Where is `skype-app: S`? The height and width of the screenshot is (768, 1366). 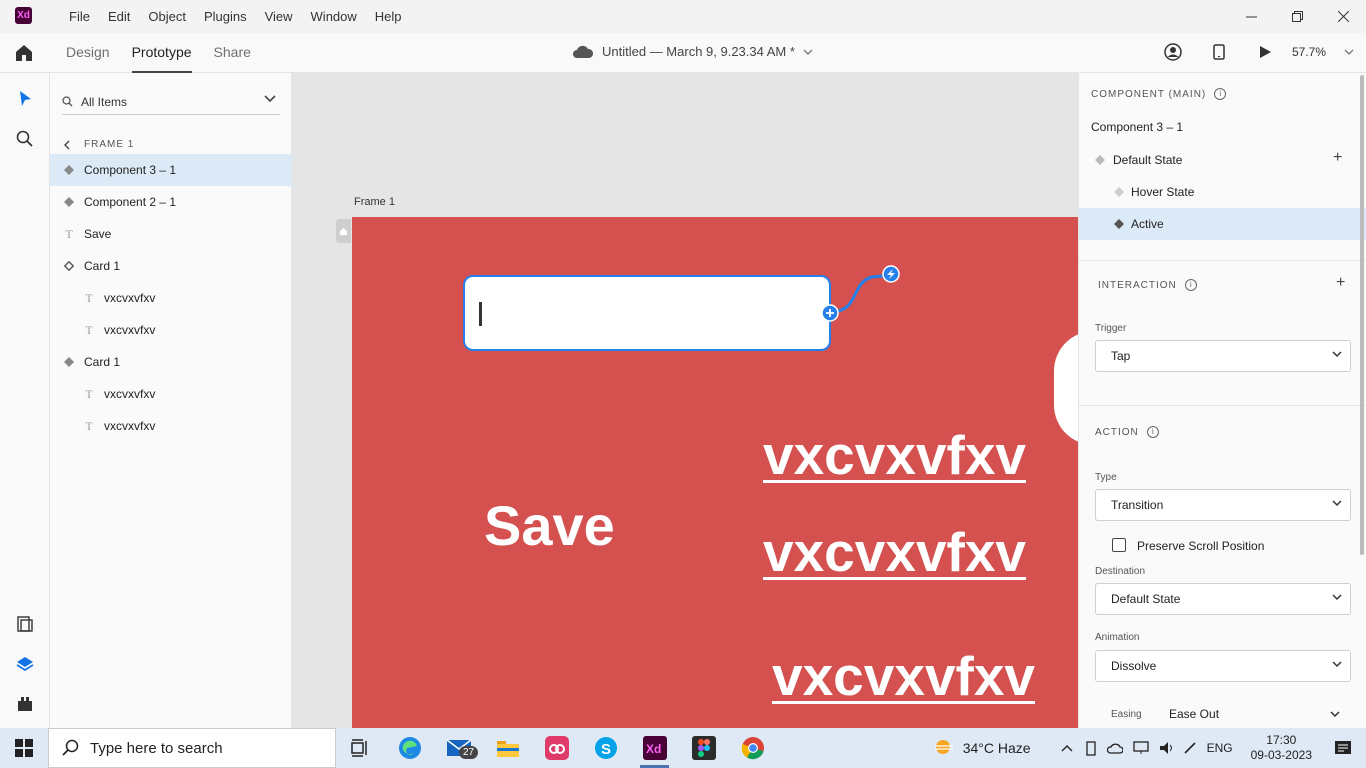 skype-app: S is located at coordinates (605, 748).